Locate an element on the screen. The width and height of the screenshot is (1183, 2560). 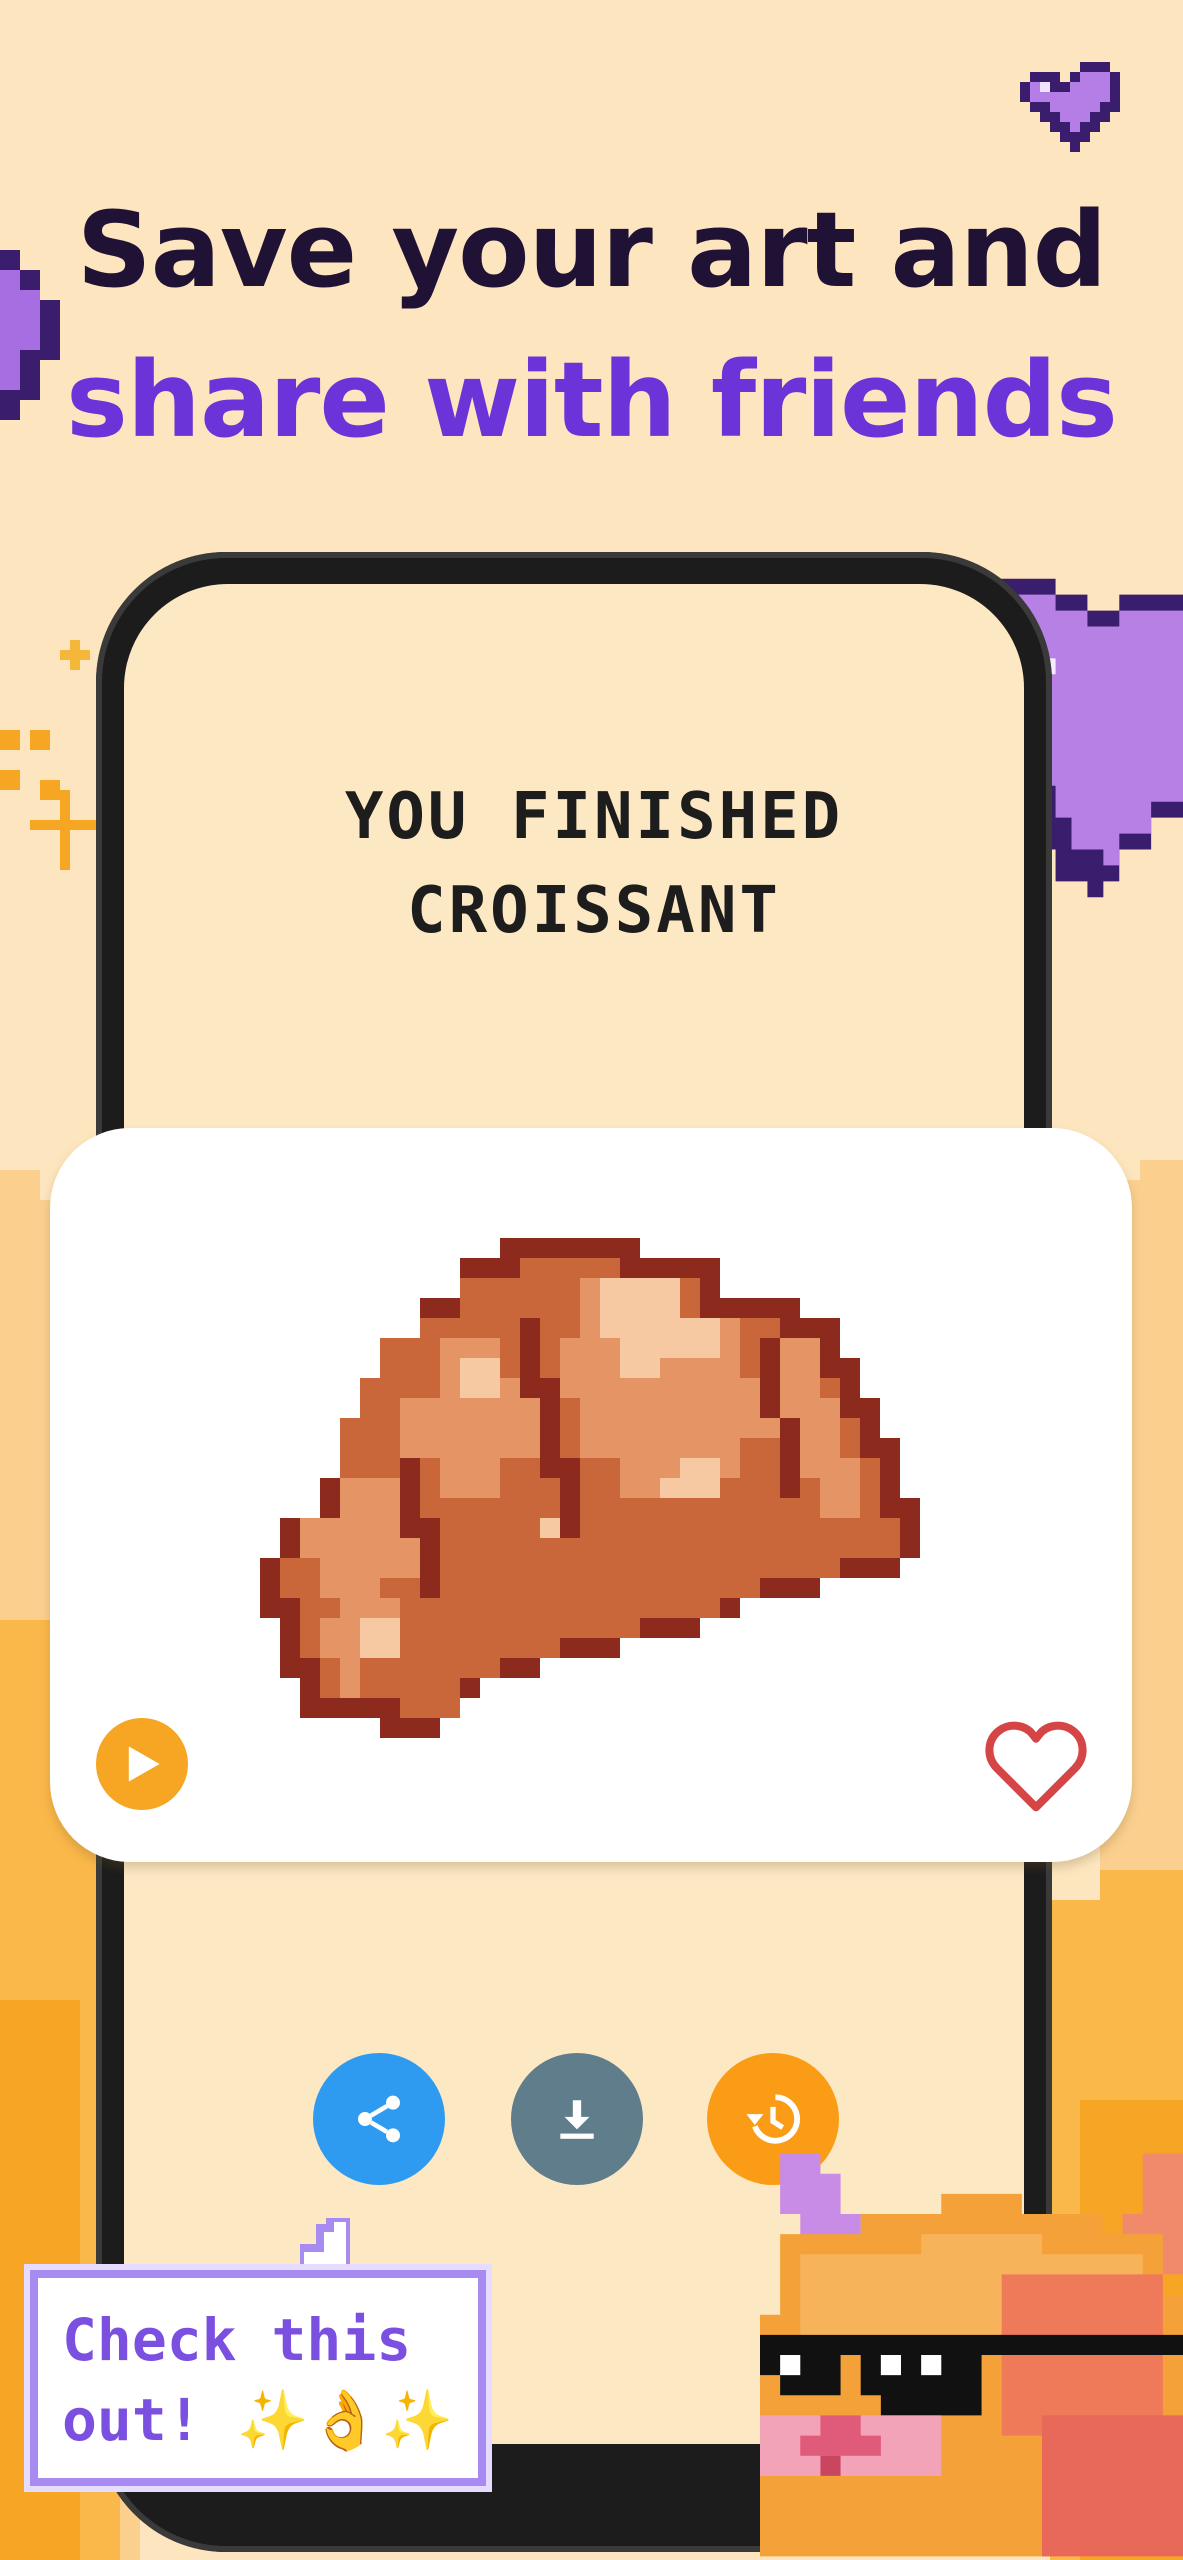
speech-bubble-line1: Check this is located at coordinates (237, 2340).